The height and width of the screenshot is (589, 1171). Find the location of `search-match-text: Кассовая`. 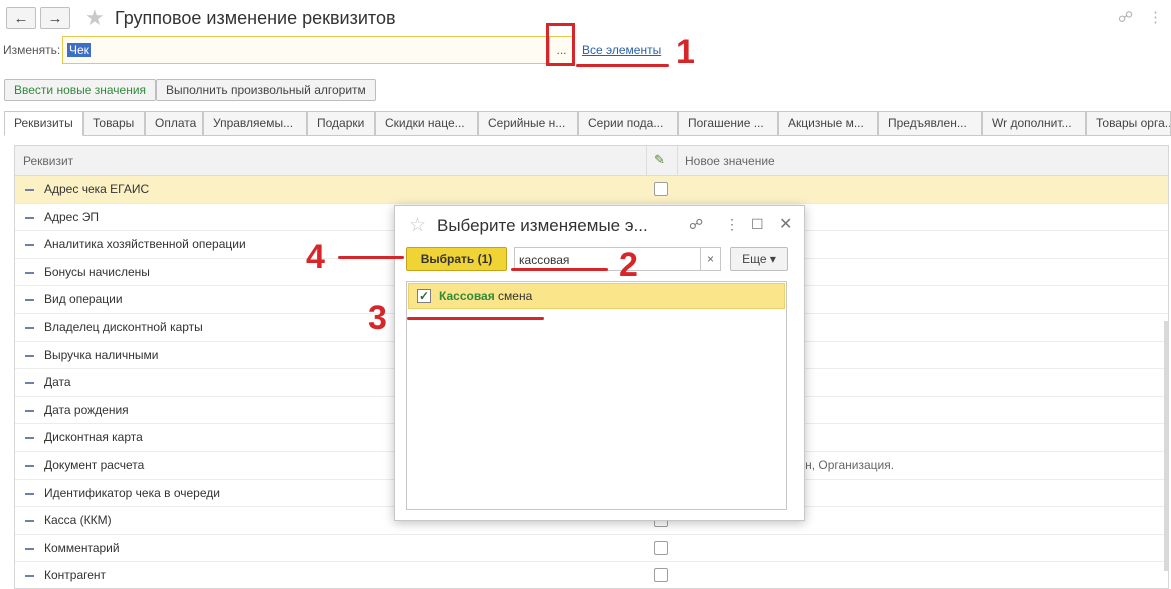

search-match-text: Кассовая is located at coordinates (467, 296).